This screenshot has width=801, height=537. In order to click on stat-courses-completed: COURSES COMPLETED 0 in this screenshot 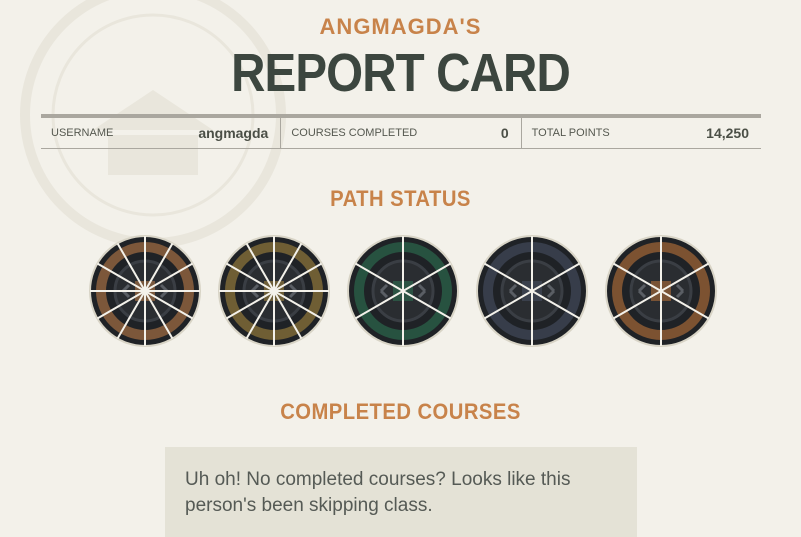, I will do `click(400, 133)`.